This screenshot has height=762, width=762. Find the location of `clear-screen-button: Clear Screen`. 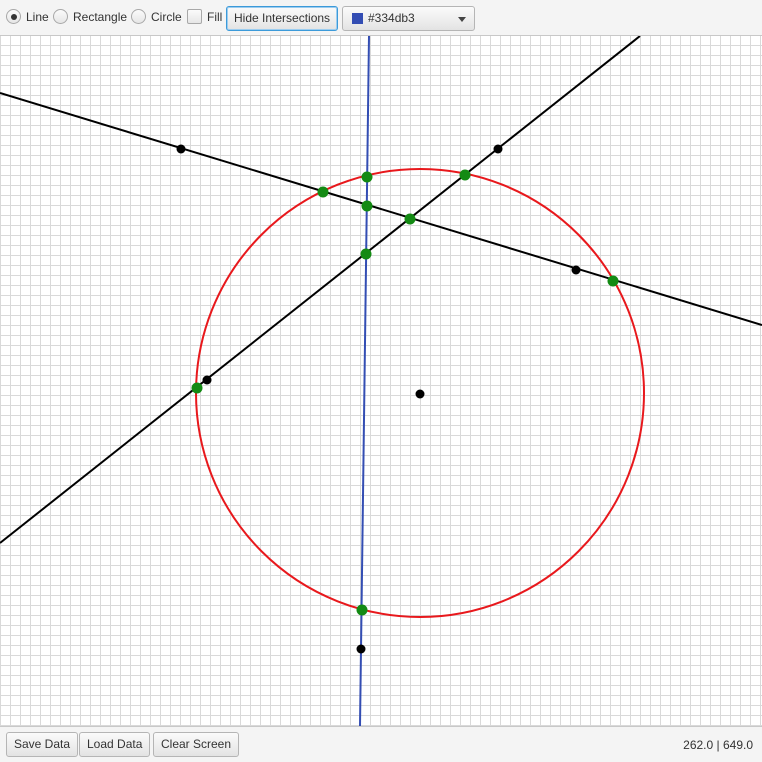

clear-screen-button: Clear Screen is located at coordinates (196, 744).